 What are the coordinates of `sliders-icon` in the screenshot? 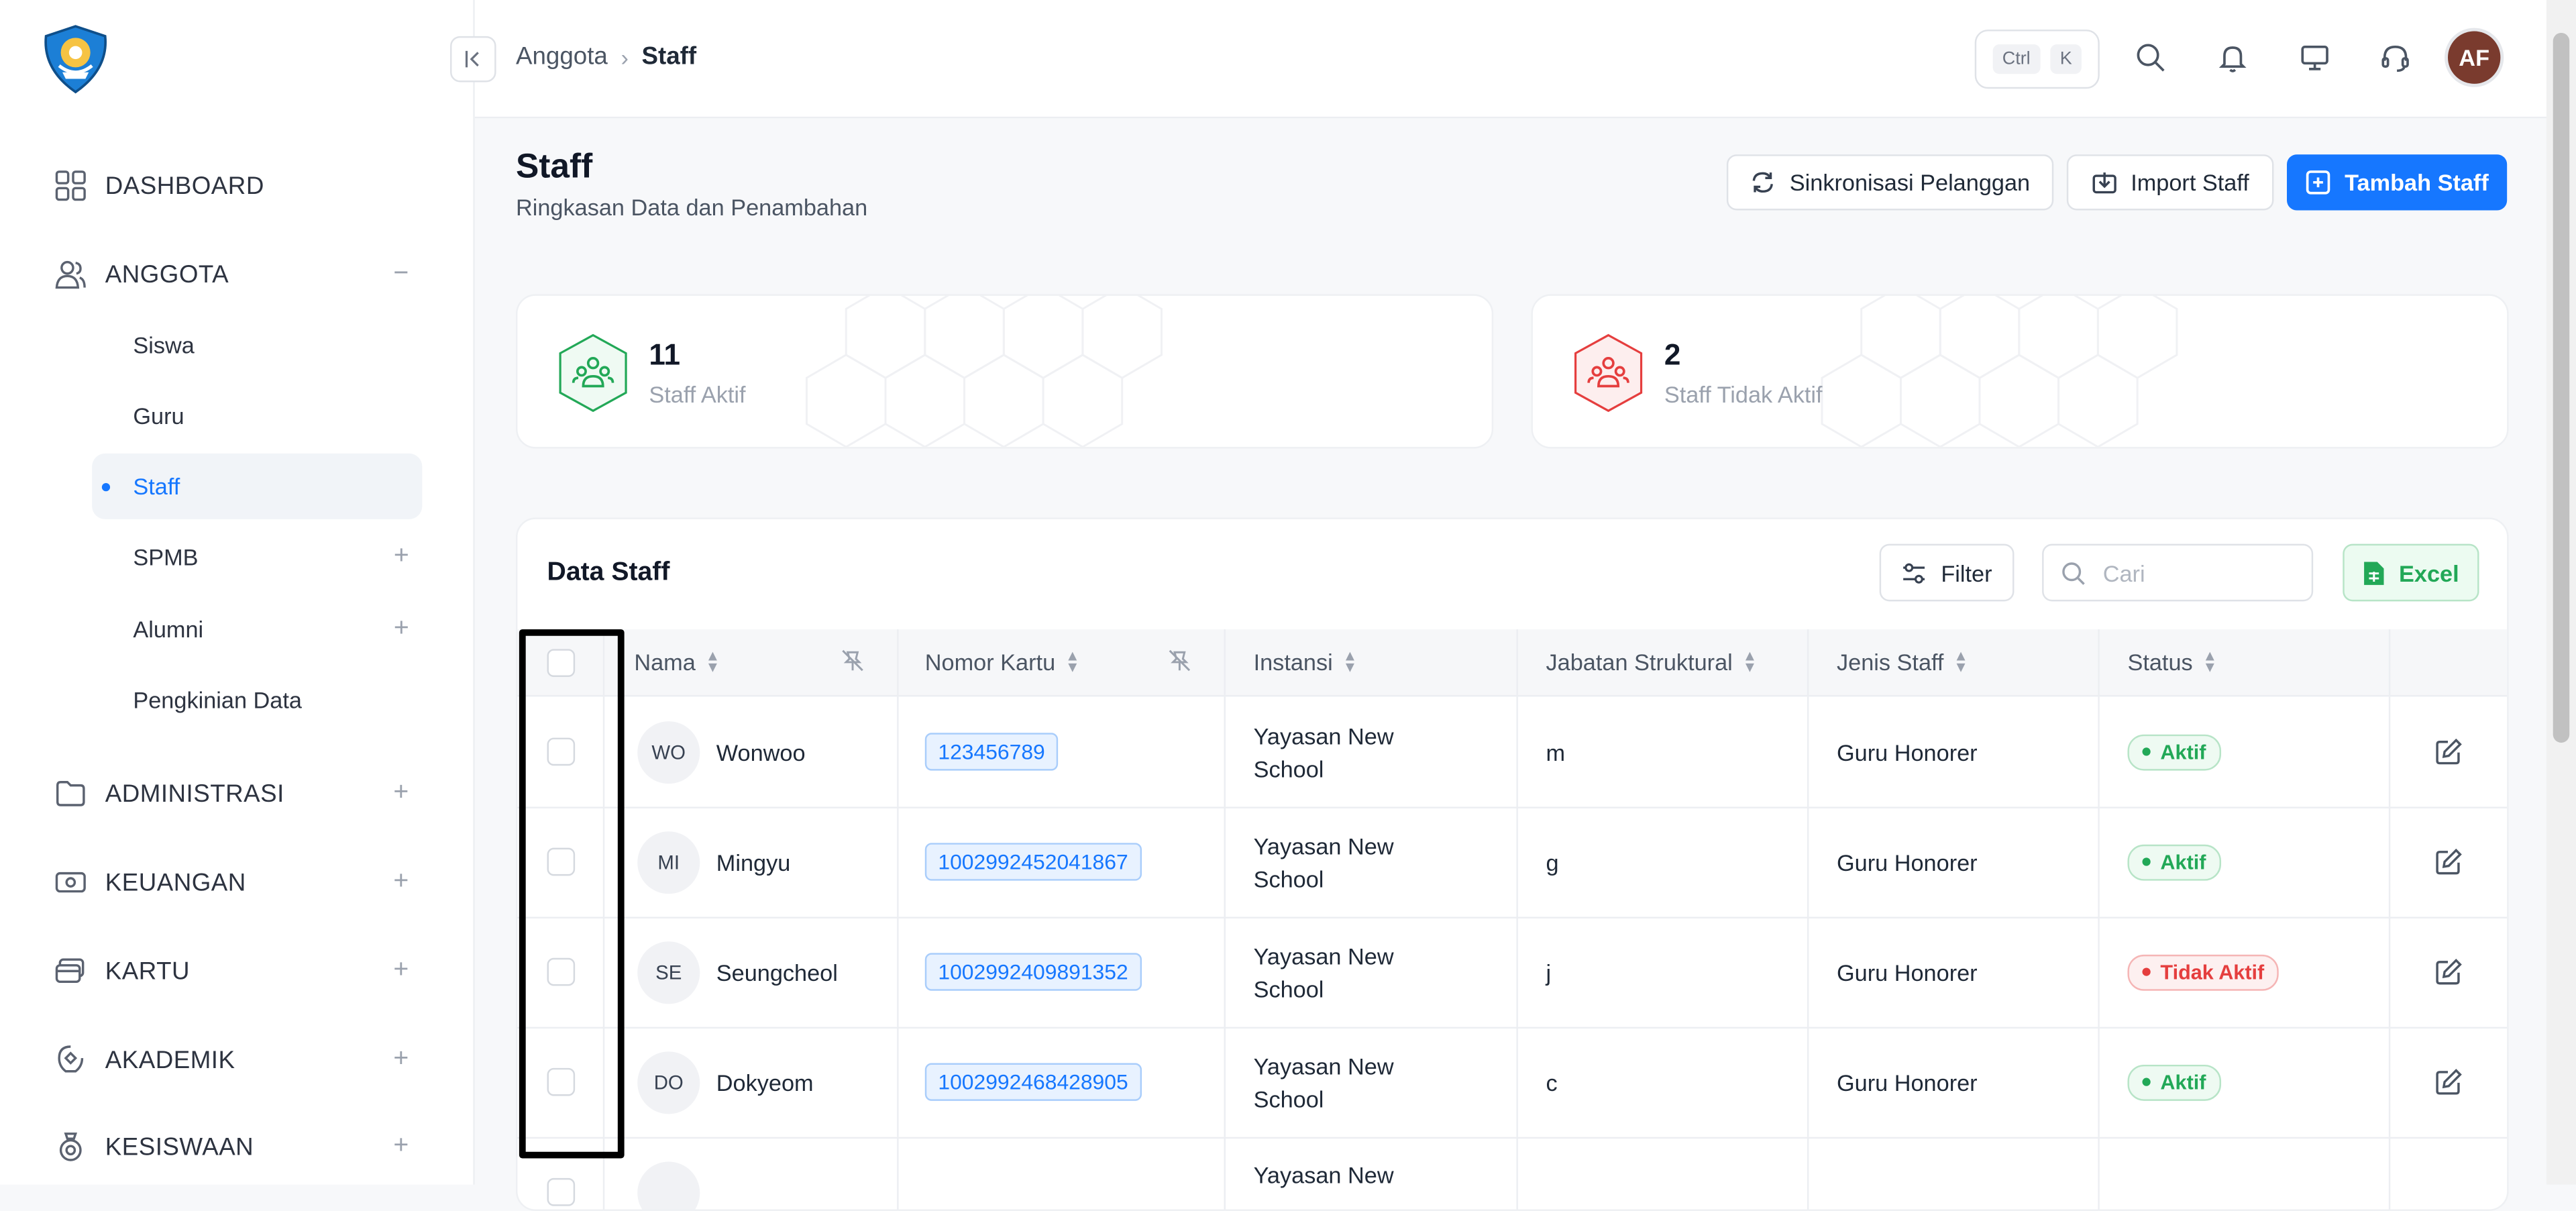 It's located at (1915, 572).